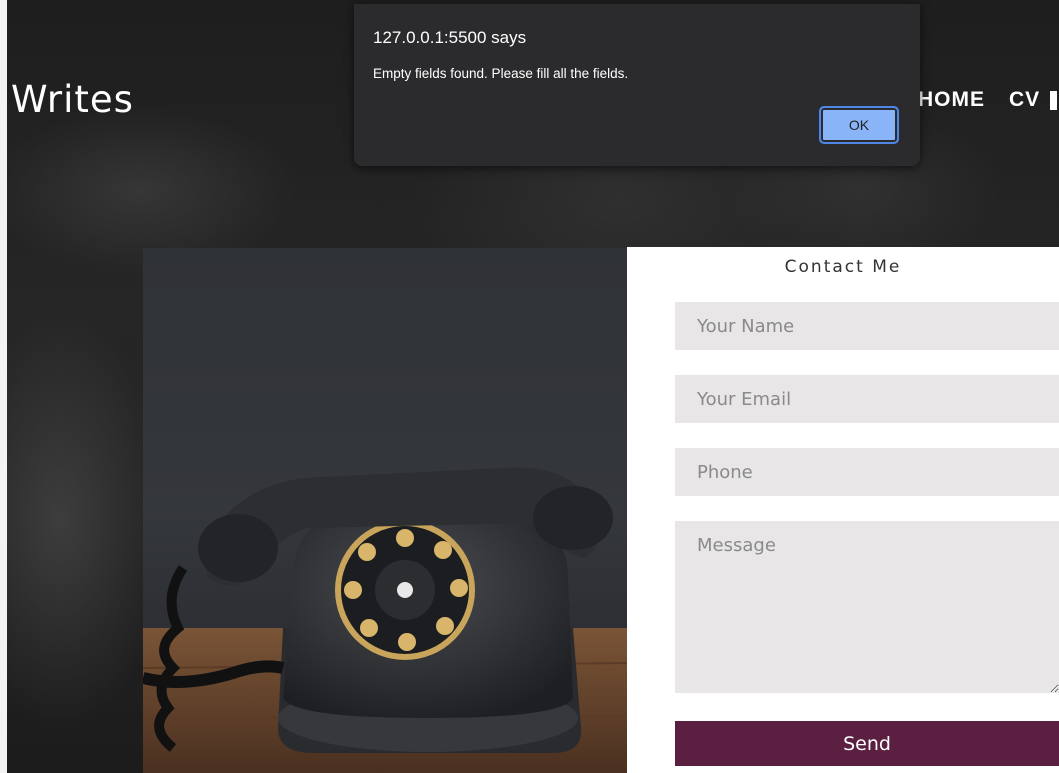 The height and width of the screenshot is (773, 1059). Describe the element at coordinates (867, 472) in the screenshot. I see `phone-input` at that location.